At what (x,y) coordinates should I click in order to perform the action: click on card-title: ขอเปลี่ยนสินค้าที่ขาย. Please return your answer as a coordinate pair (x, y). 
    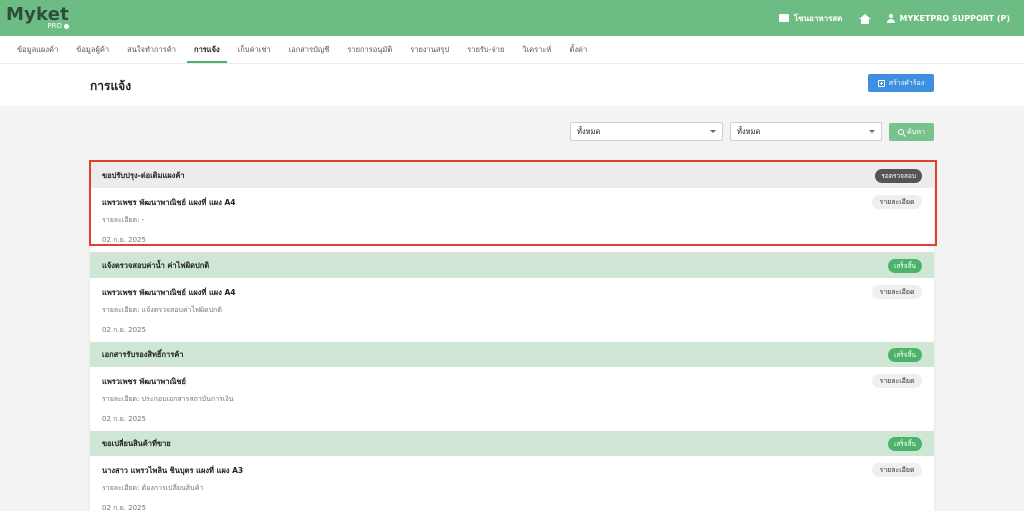
    Looking at the image, I should click on (136, 443).